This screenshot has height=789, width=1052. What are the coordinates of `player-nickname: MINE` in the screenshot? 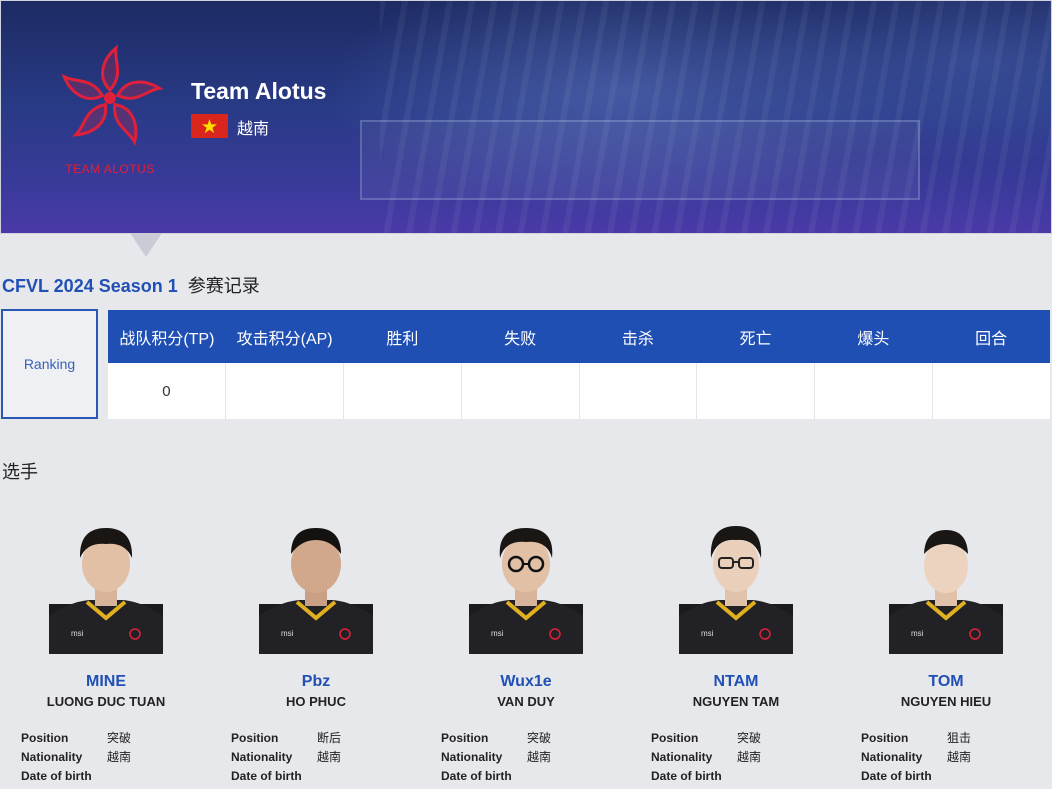 It's located at (106, 682).